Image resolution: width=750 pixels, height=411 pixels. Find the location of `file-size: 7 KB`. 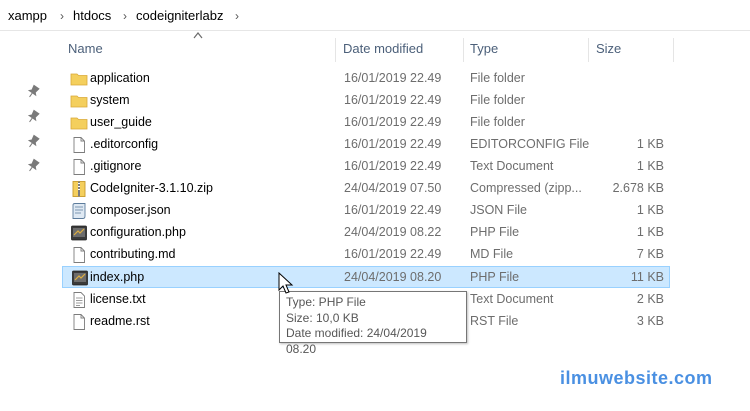

file-size: 7 KB is located at coordinates (650, 254).